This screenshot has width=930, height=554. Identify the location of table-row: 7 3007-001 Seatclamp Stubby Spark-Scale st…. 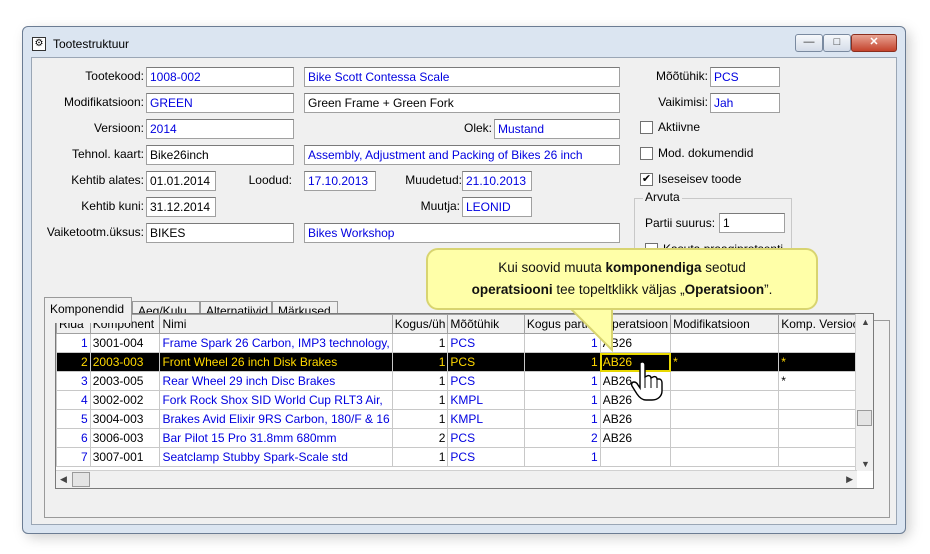
(464, 457).